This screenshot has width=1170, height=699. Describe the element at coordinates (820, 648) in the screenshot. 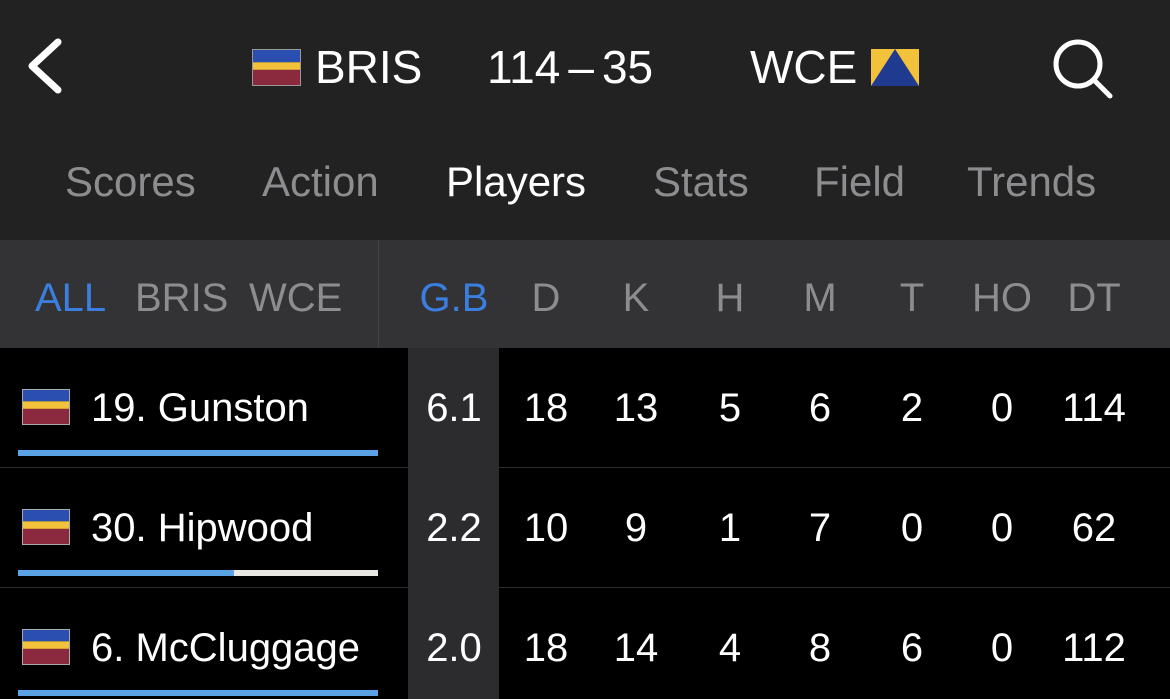

I see `stat-m: 8` at that location.